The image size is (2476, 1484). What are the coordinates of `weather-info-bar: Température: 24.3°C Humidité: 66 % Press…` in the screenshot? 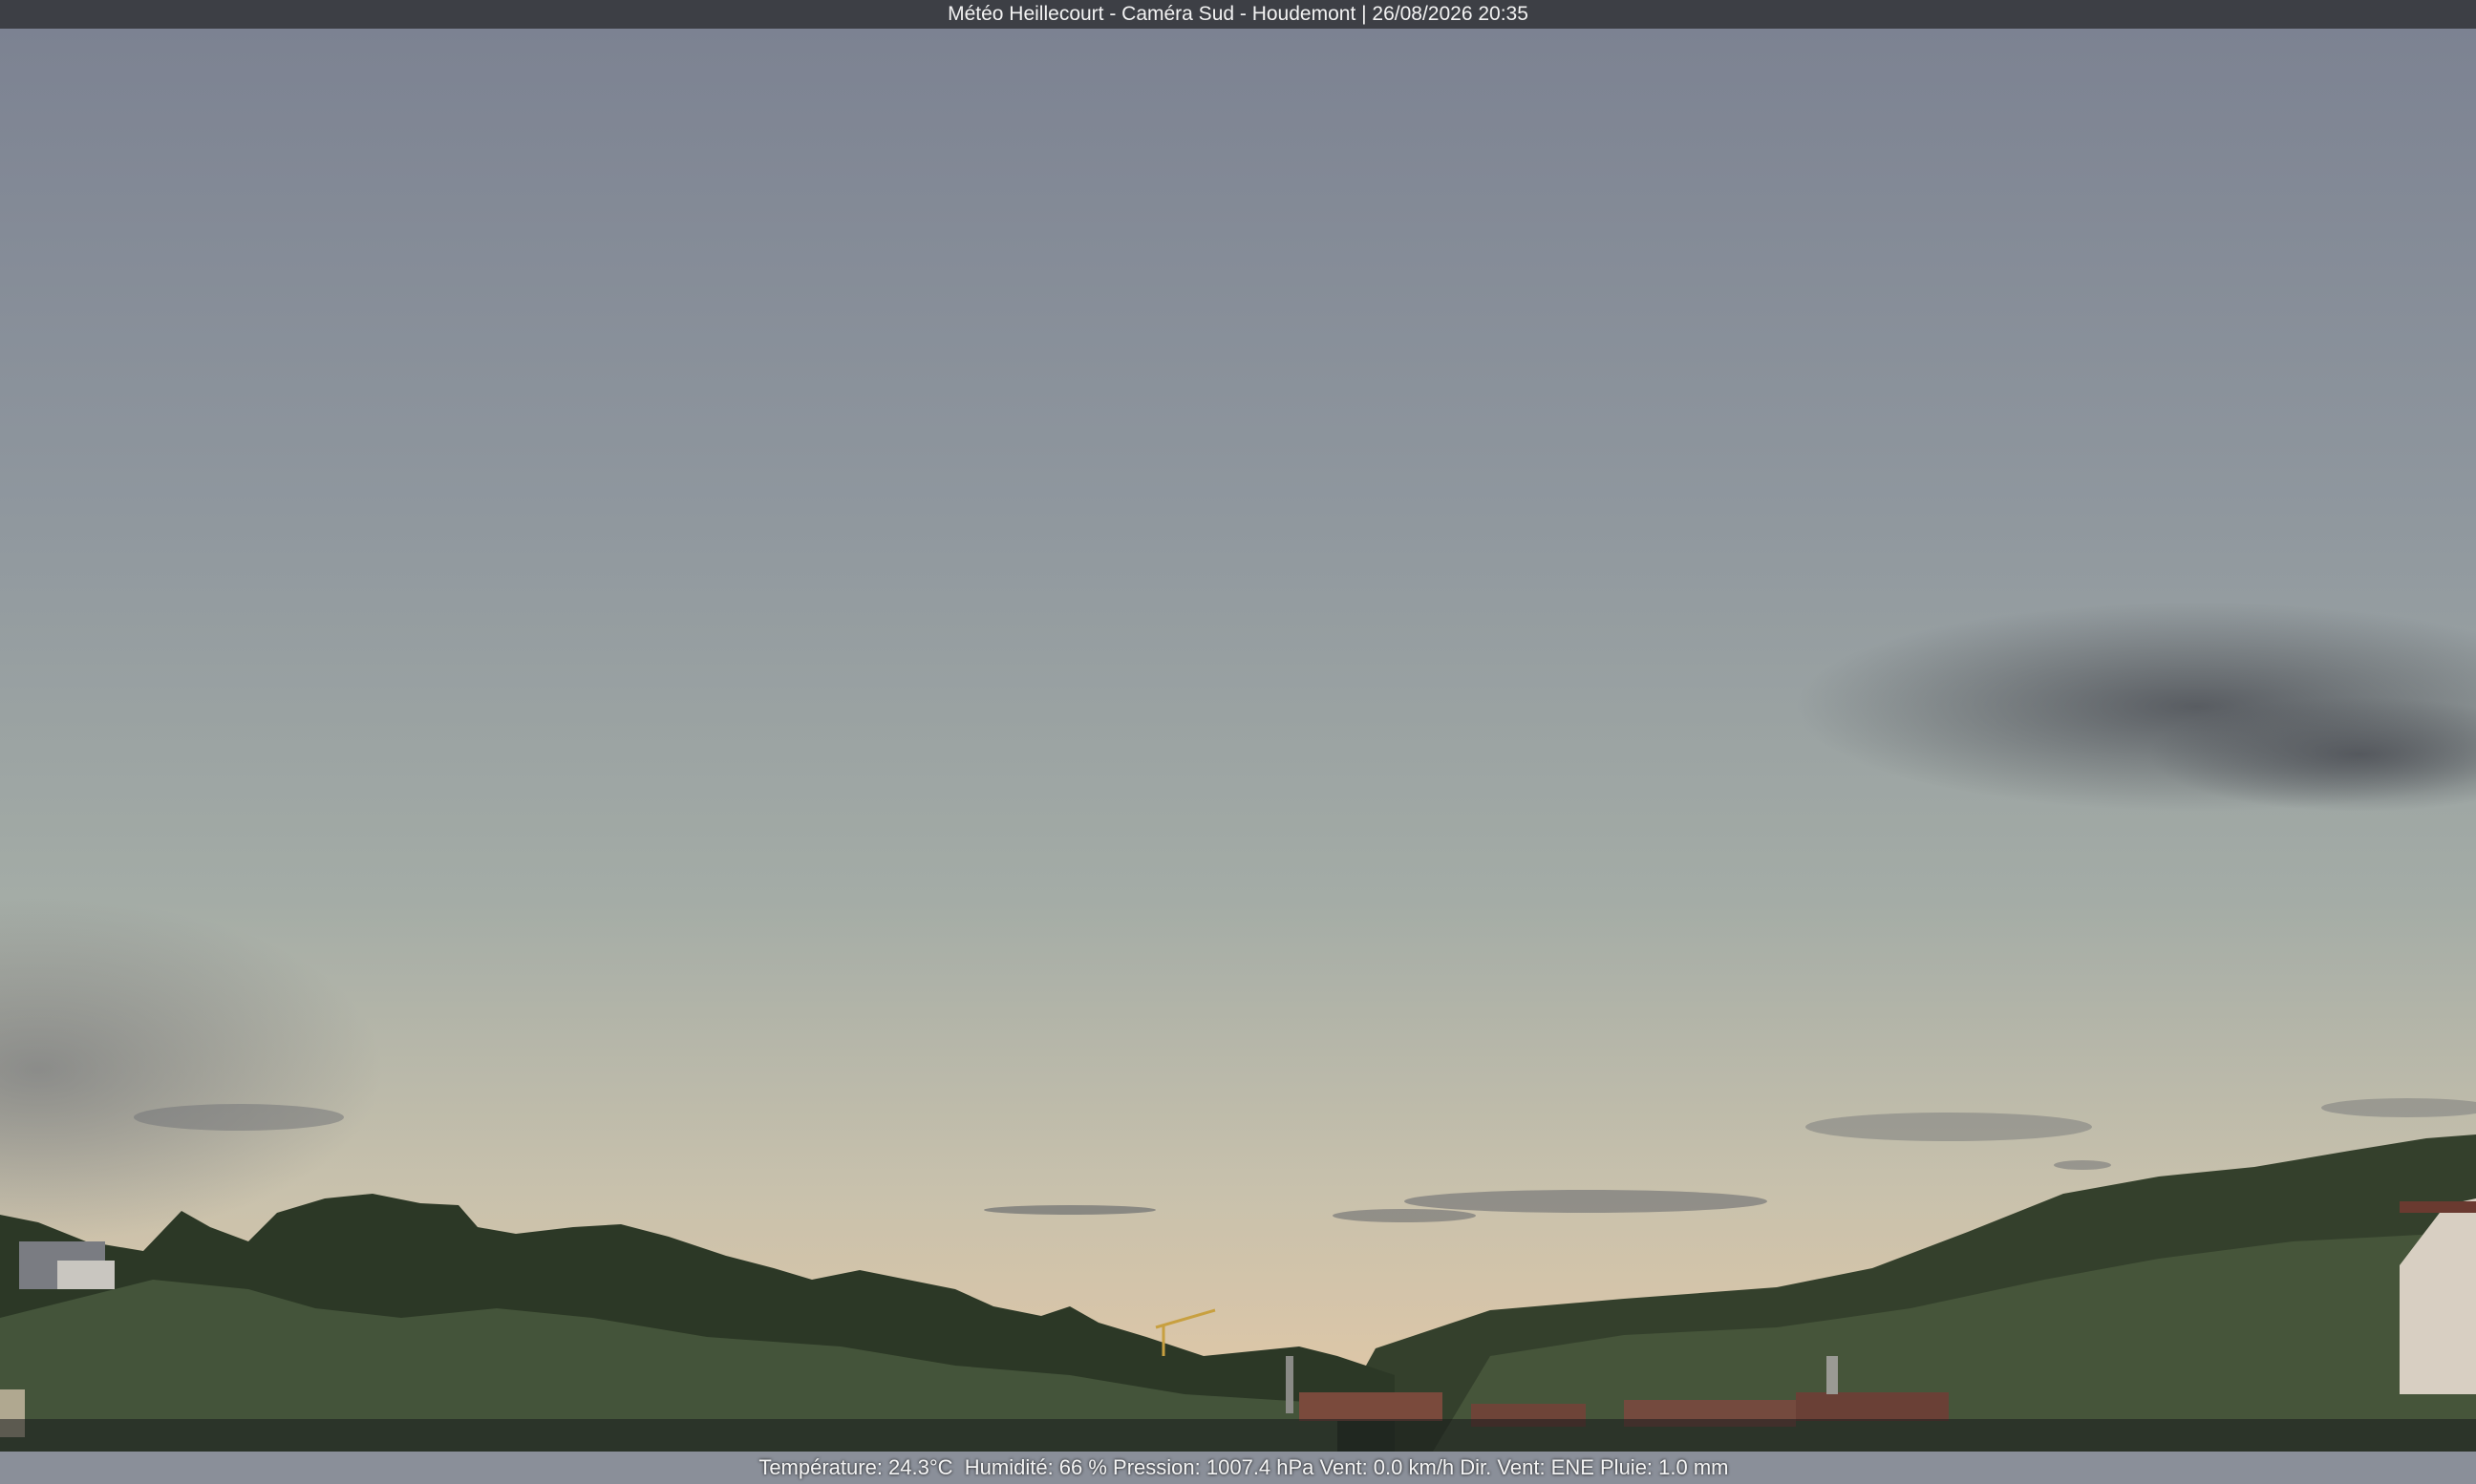 It's located at (1238, 1449).